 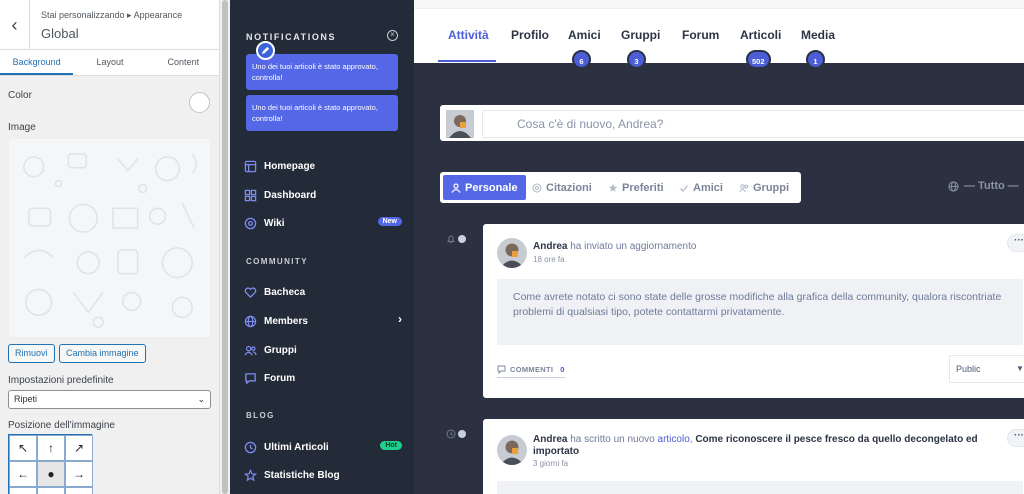 I want to click on image-label: Image, so click(x=22, y=127).